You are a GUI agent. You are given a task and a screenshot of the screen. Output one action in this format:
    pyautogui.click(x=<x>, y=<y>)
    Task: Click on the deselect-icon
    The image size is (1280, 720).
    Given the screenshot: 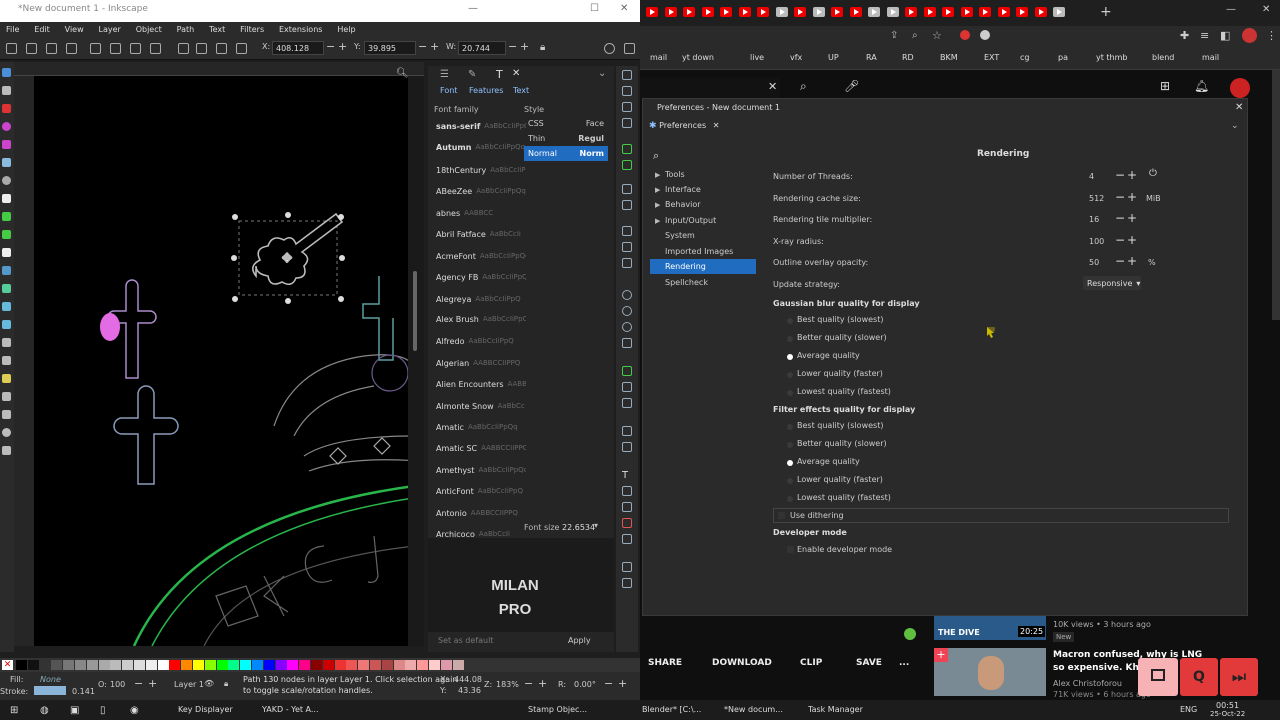 What is the action you would take?
    pyautogui.click(x=51, y=48)
    